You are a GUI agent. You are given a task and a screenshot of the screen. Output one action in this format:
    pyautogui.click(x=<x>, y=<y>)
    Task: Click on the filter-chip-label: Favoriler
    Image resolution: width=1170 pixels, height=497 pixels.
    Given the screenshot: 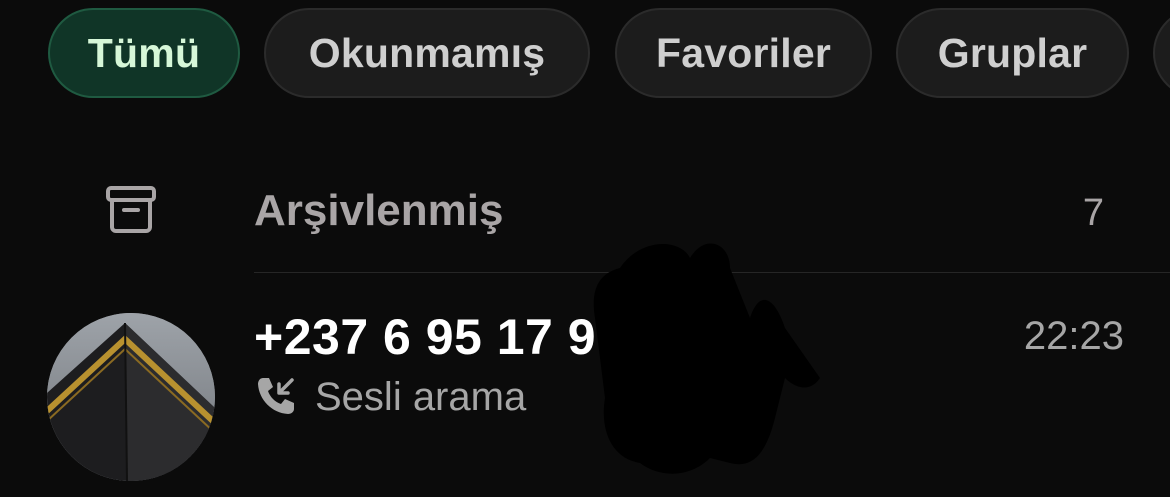 What is the action you would take?
    pyautogui.click(x=743, y=52)
    